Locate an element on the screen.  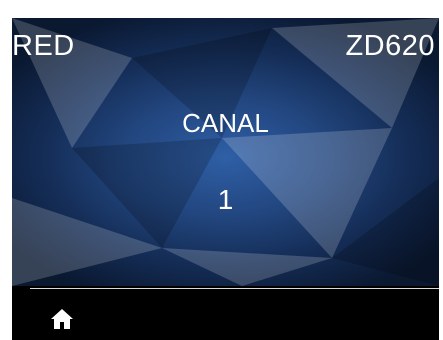
network-label: RED is located at coordinates (43, 46).